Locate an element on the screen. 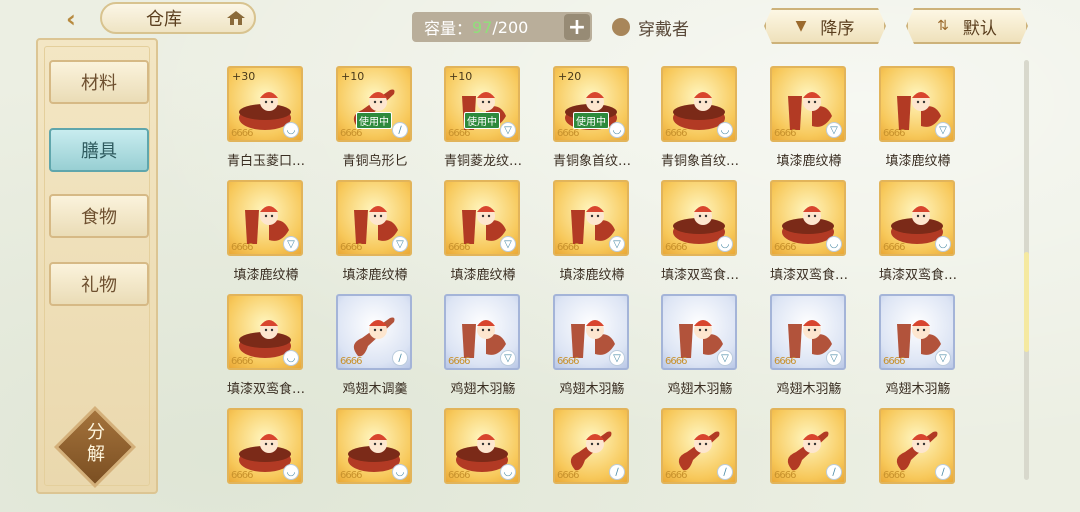 Image resolution: width=1080 pixels, height=512 pixels. item-card: +10 使用中 6666 ▽ is located at coordinates (482, 104).